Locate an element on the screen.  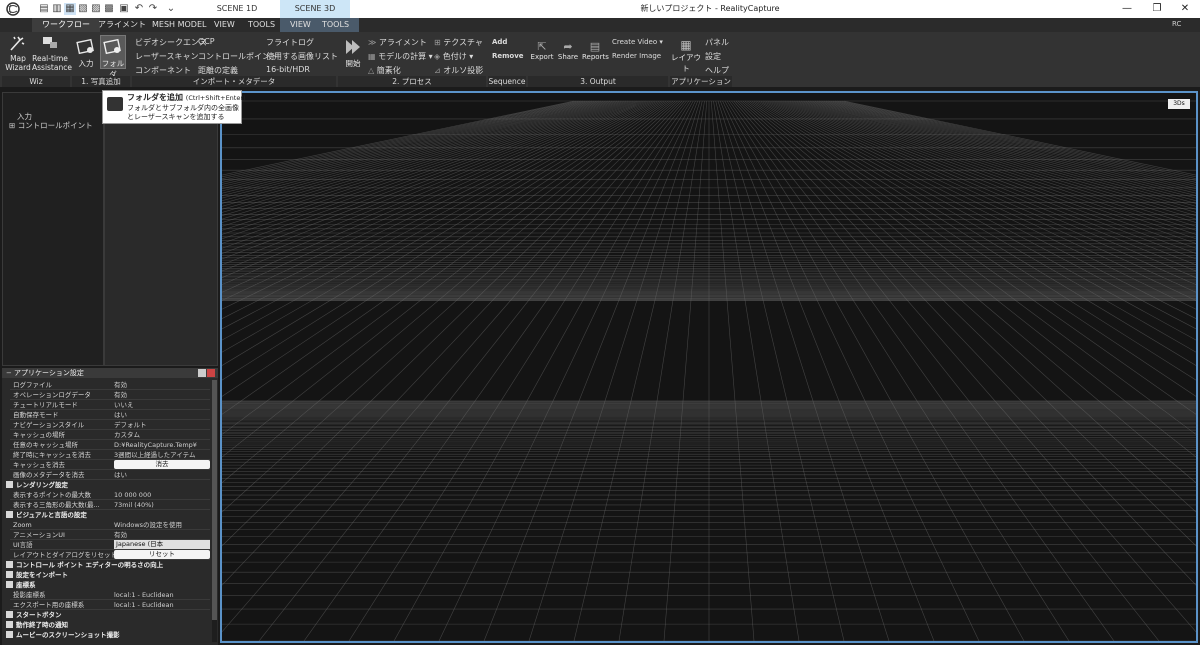
hdr-button: 16-bit/HDR is located at coordinates (288, 69).